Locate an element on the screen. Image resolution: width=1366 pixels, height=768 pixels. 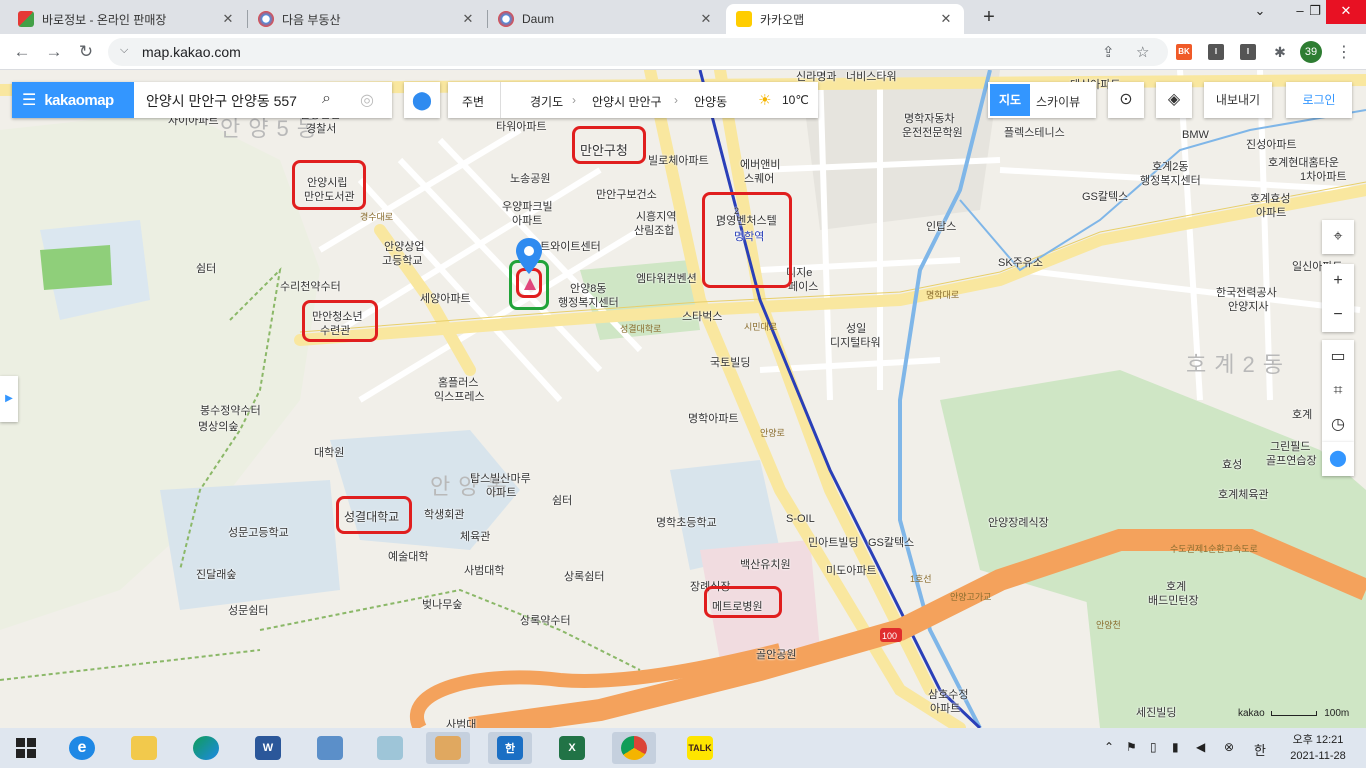
network-icon: ▮ is located at coordinates (1175, 747).